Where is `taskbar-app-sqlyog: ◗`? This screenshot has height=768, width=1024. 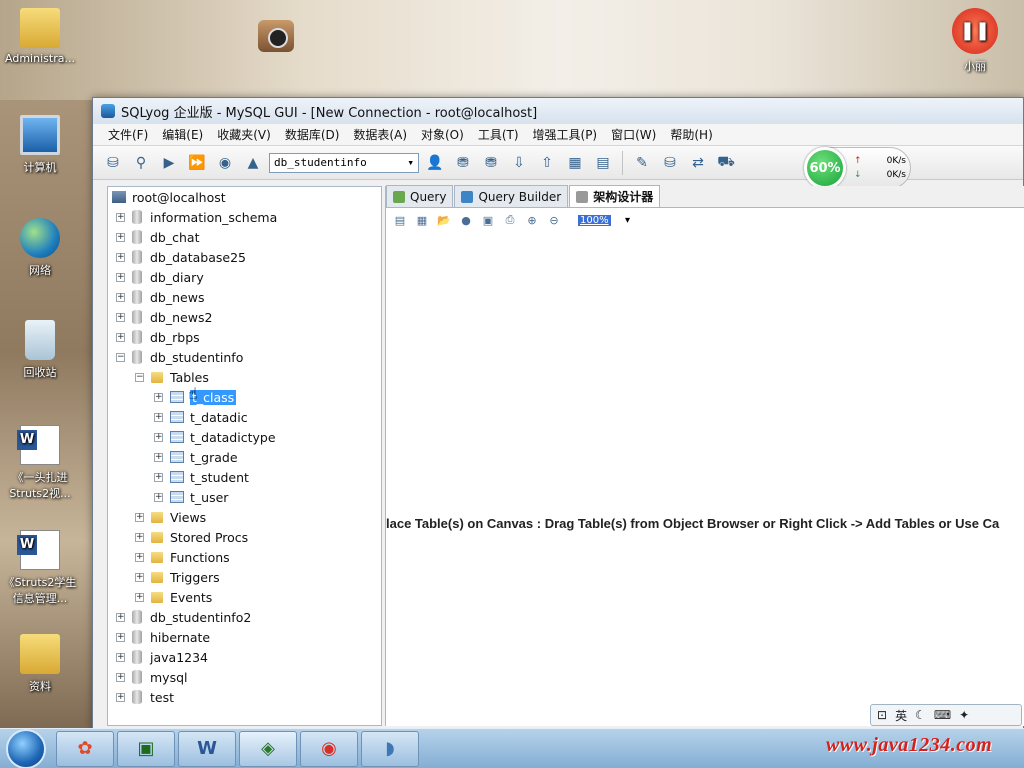 taskbar-app-sqlyog: ◗ is located at coordinates (390, 748).